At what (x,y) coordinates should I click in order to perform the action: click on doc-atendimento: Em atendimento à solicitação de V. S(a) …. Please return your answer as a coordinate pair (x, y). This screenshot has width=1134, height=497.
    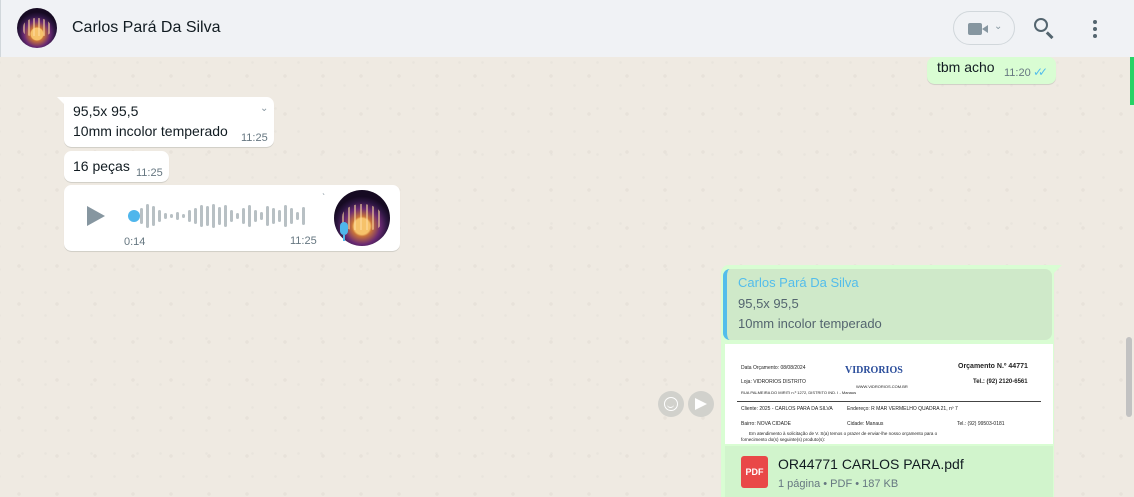
    Looking at the image, I should click on (843, 433).